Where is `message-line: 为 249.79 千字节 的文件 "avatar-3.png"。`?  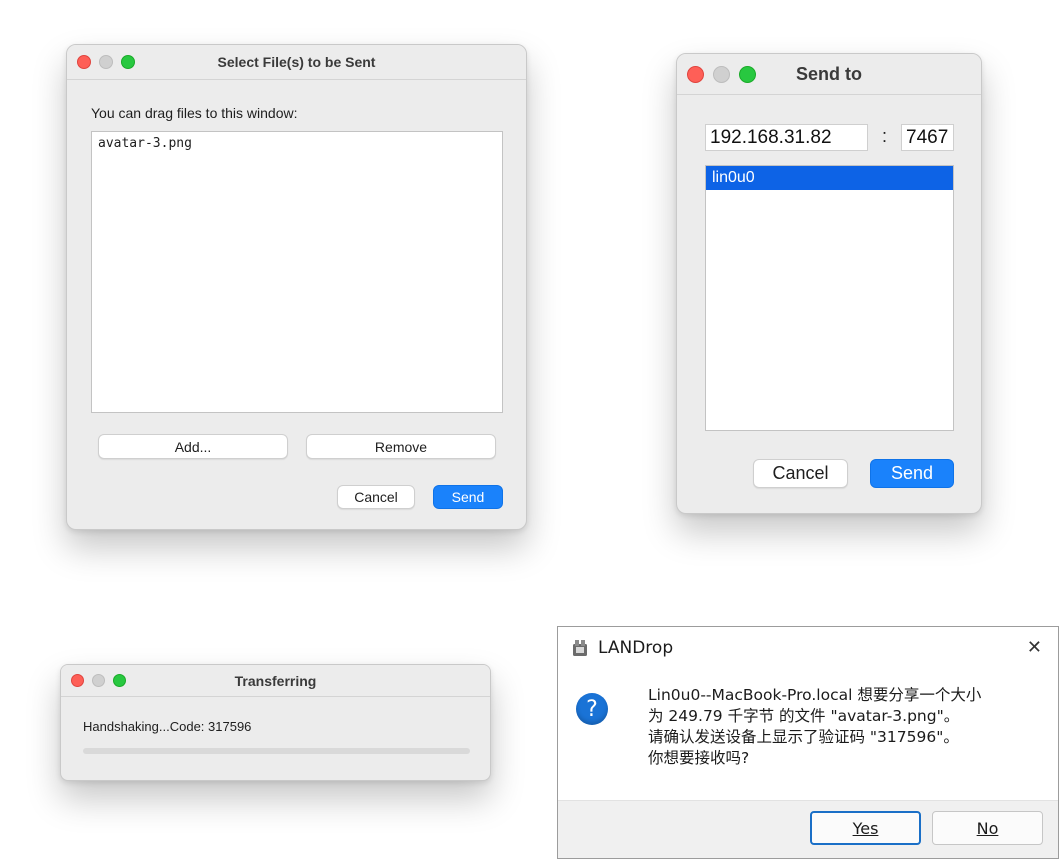 message-line: 为 249.79 千字节 的文件 "avatar-3.png"。 is located at coordinates (804, 716).